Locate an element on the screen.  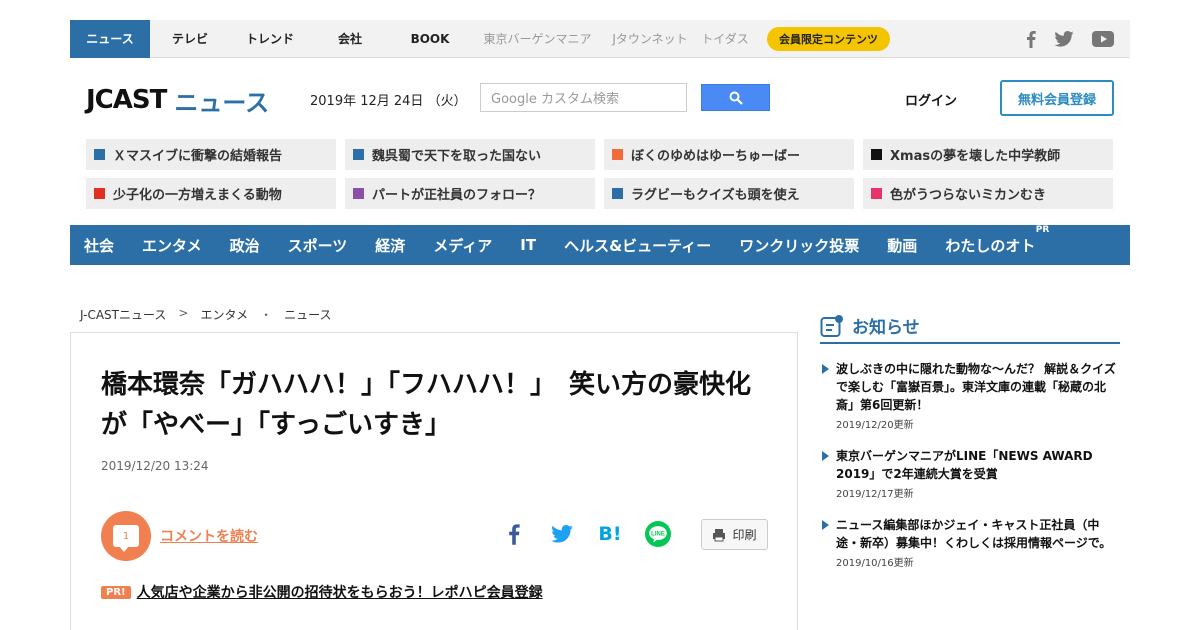
trend-tag: ラグビーもクイズも頭を使え is located at coordinates (729, 193).